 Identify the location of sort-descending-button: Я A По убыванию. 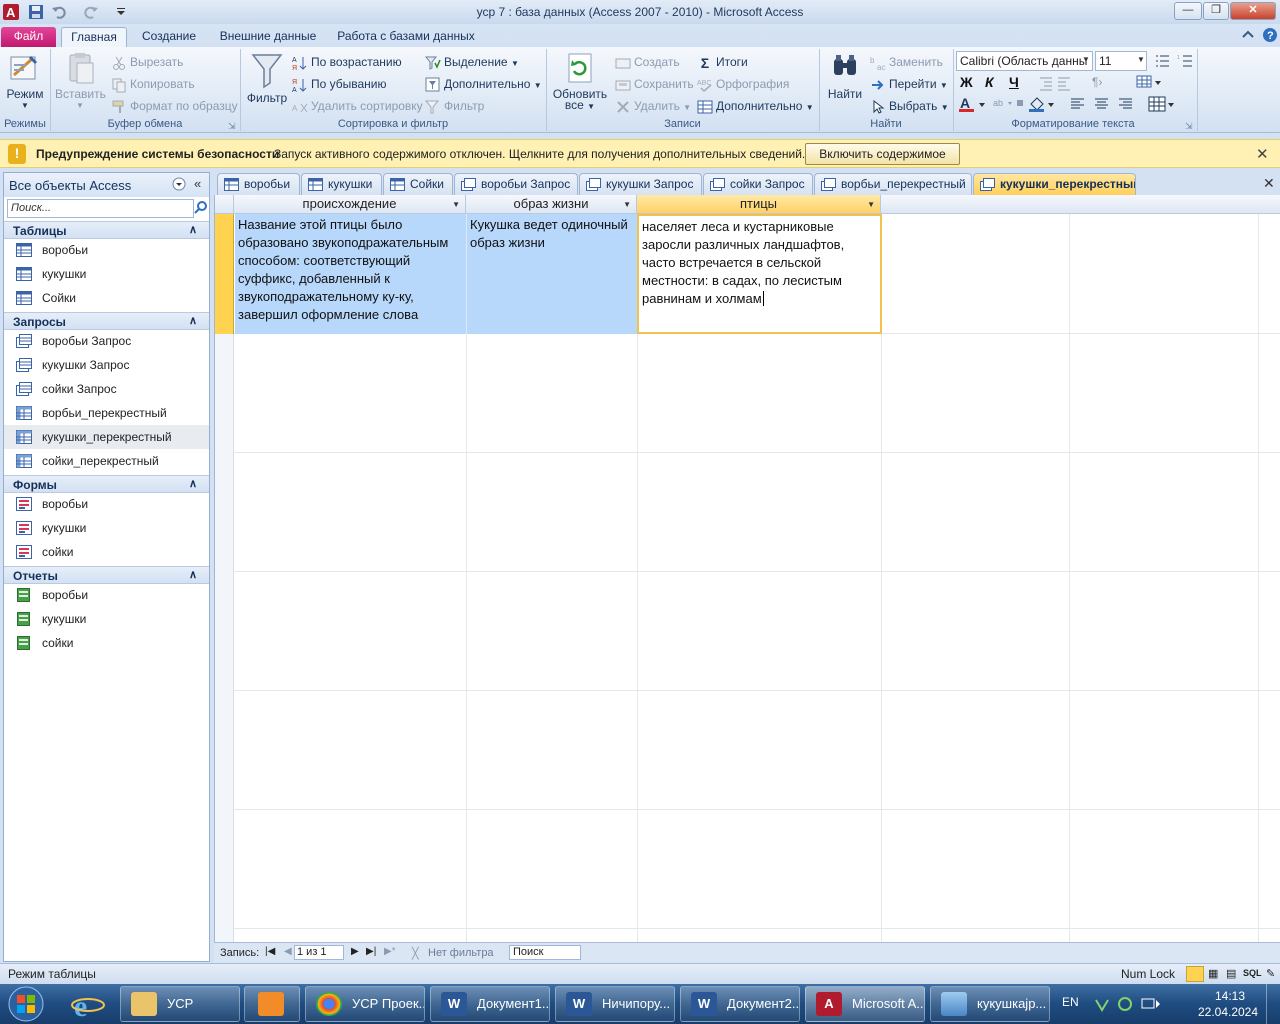
(339, 84).